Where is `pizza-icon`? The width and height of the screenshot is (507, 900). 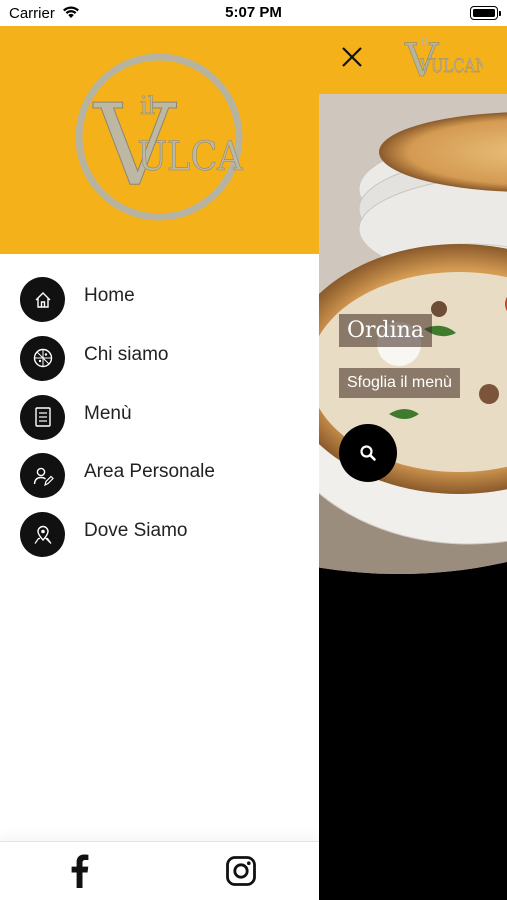
pizza-icon is located at coordinates (42, 358).